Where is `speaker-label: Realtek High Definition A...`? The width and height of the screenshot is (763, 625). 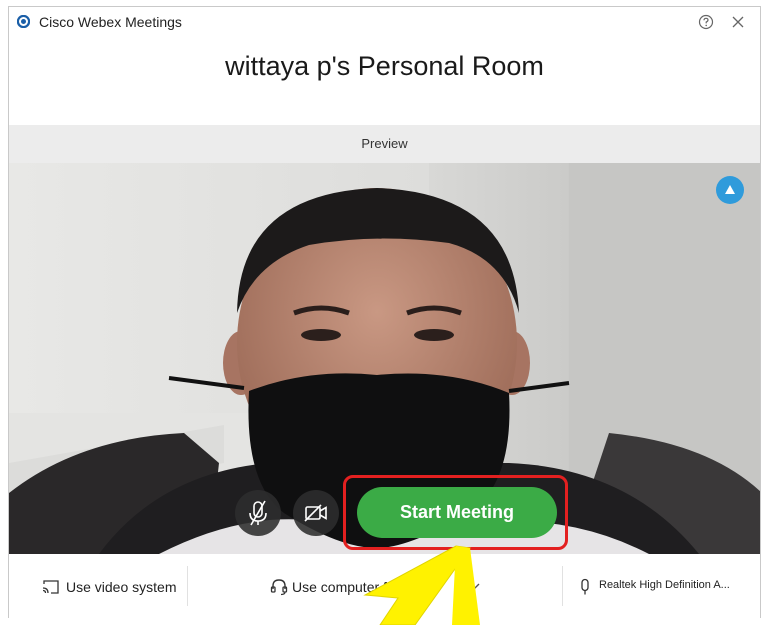 speaker-label: Realtek High Definition A... is located at coordinates (664, 585).